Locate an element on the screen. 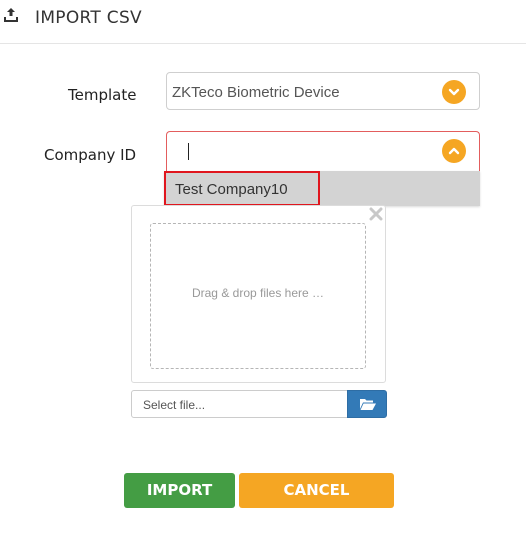 This screenshot has width=526, height=534. folder-open-icon is located at coordinates (368, 404).